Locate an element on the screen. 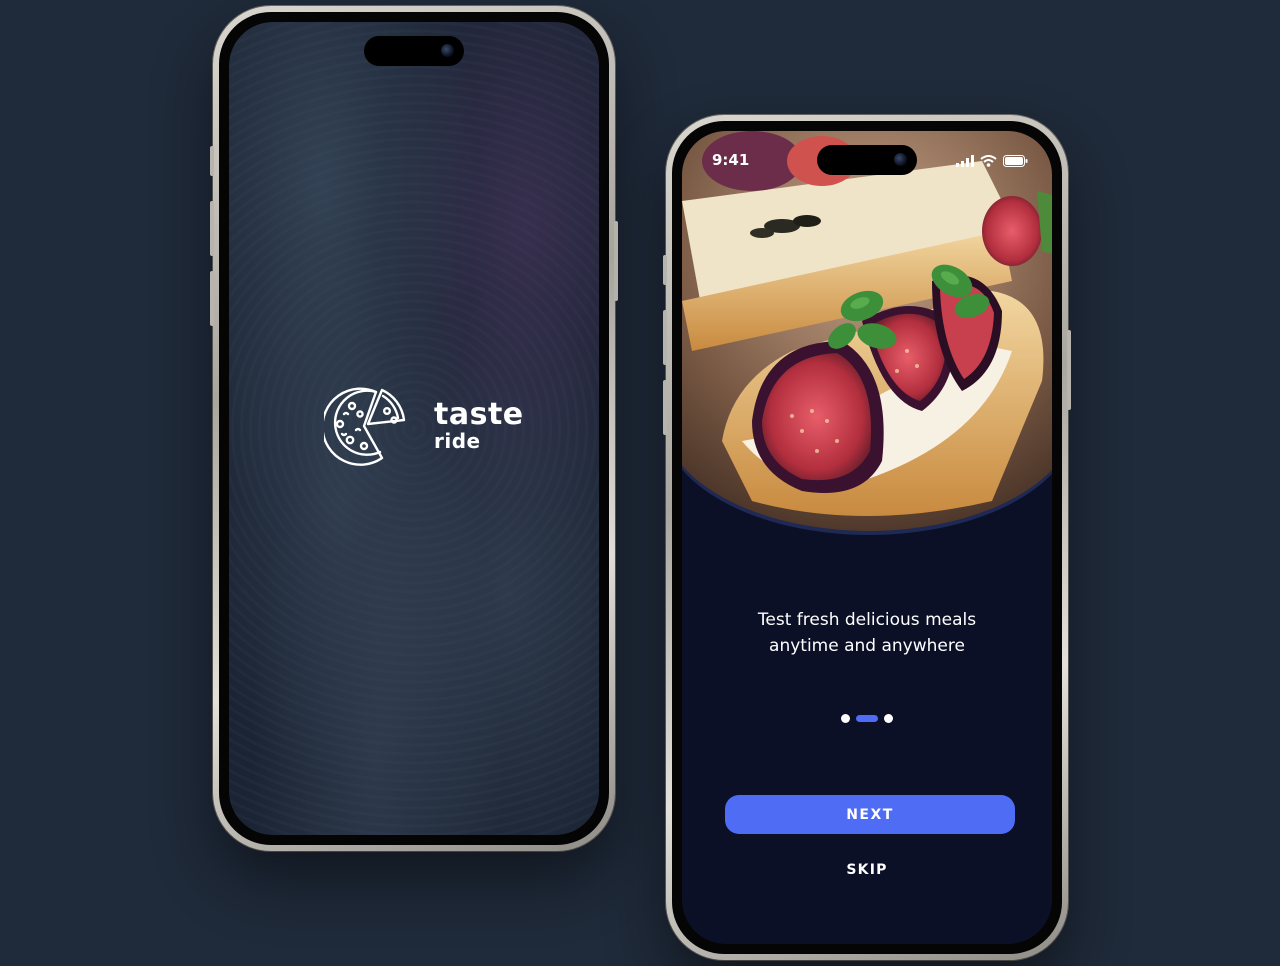  battery-icon is located at coordinates (1015, 161).